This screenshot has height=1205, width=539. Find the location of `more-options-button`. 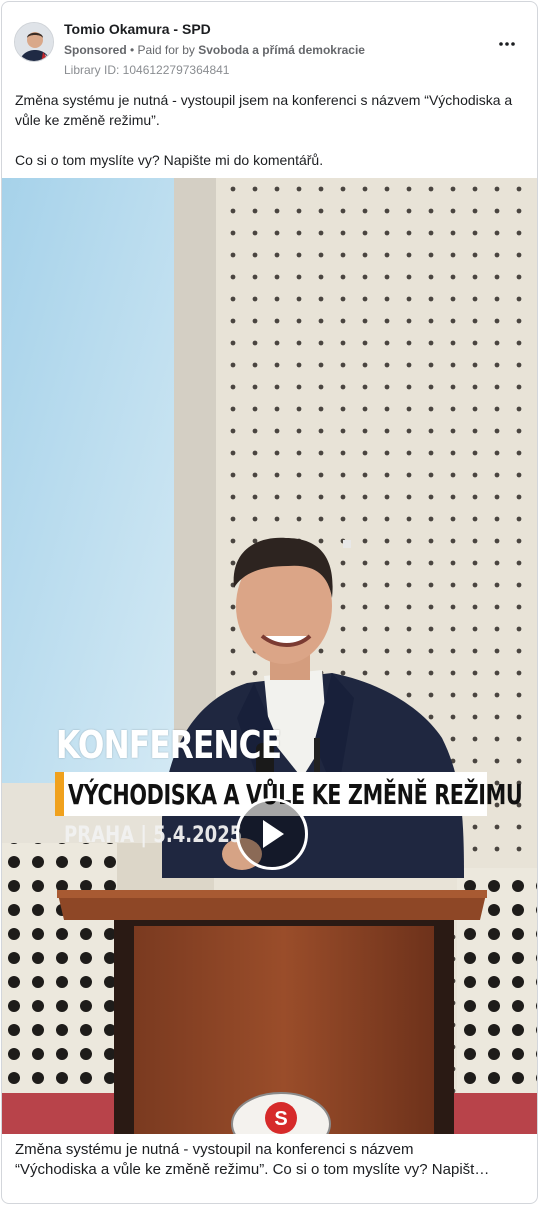

more-options-button is located at coordinates (507, 44).